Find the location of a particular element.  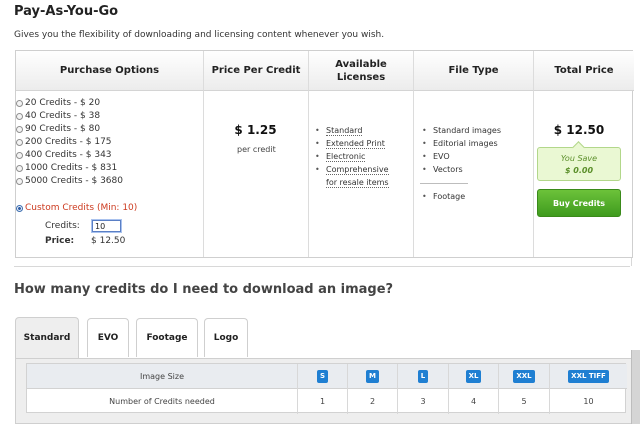

option-200-credits: 200 Credits - $ 175 is located at coordinates (64, 142).